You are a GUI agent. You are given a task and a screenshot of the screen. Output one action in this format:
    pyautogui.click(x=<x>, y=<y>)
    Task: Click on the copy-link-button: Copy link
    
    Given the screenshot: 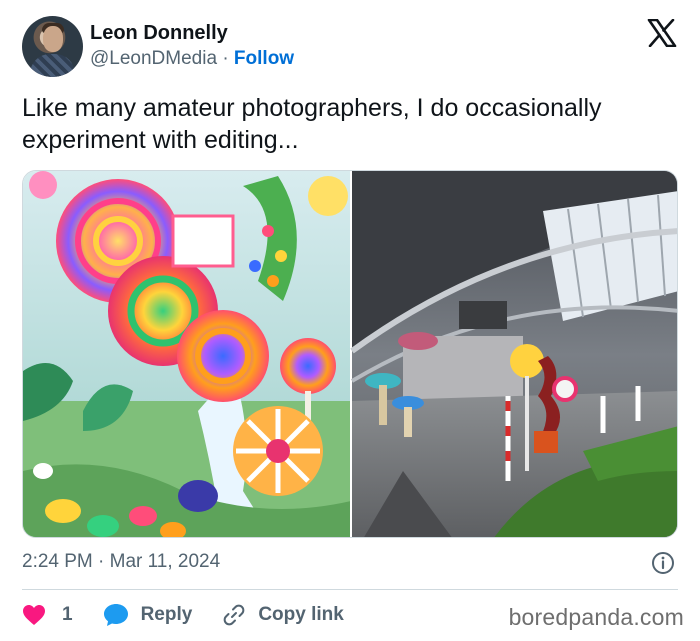 What is the action you would take?
    pyautogui.click(x=283, y=615)
    